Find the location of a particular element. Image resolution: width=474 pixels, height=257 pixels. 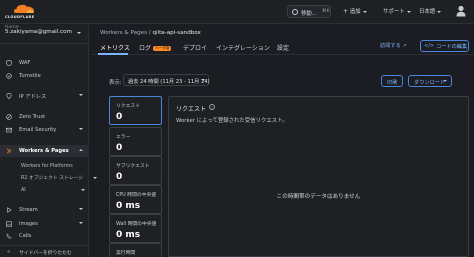

sidebar-item-label: Images is located at coordinates (28, 224).